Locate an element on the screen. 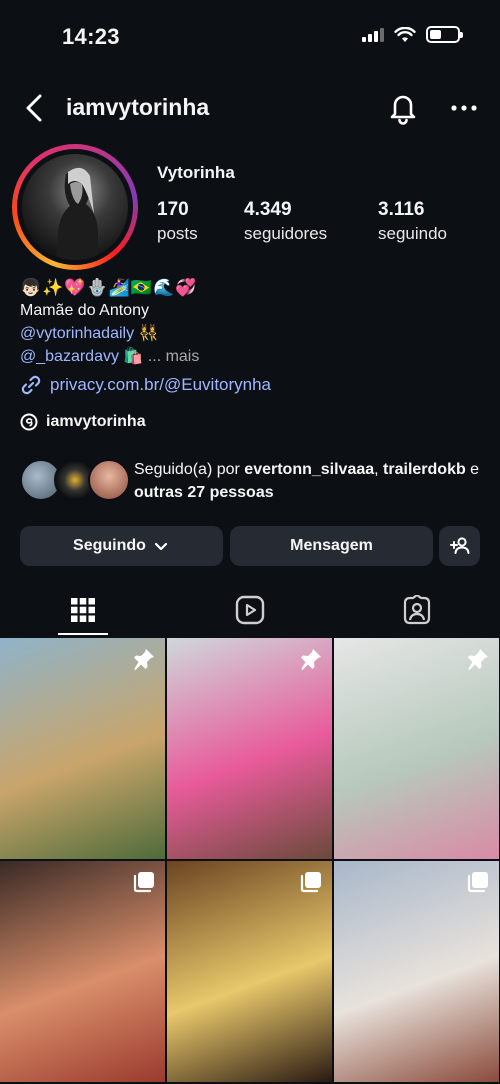 The width and height of the screenshot is (500, 1084). link-icon is located at coordinates (31, 385).